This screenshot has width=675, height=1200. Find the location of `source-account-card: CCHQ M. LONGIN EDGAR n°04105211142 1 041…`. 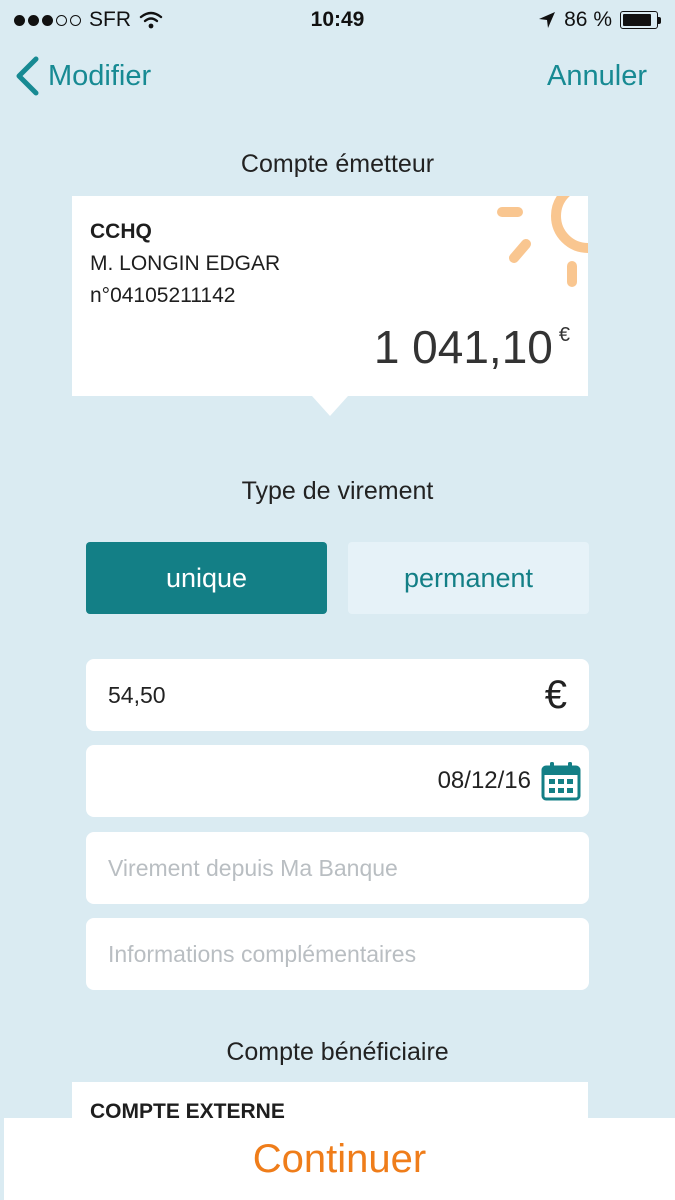

source-account-card: CCHQ M. LONGIN EDGAR n°04105211142 1 041… is located at coordinates (330, 296).